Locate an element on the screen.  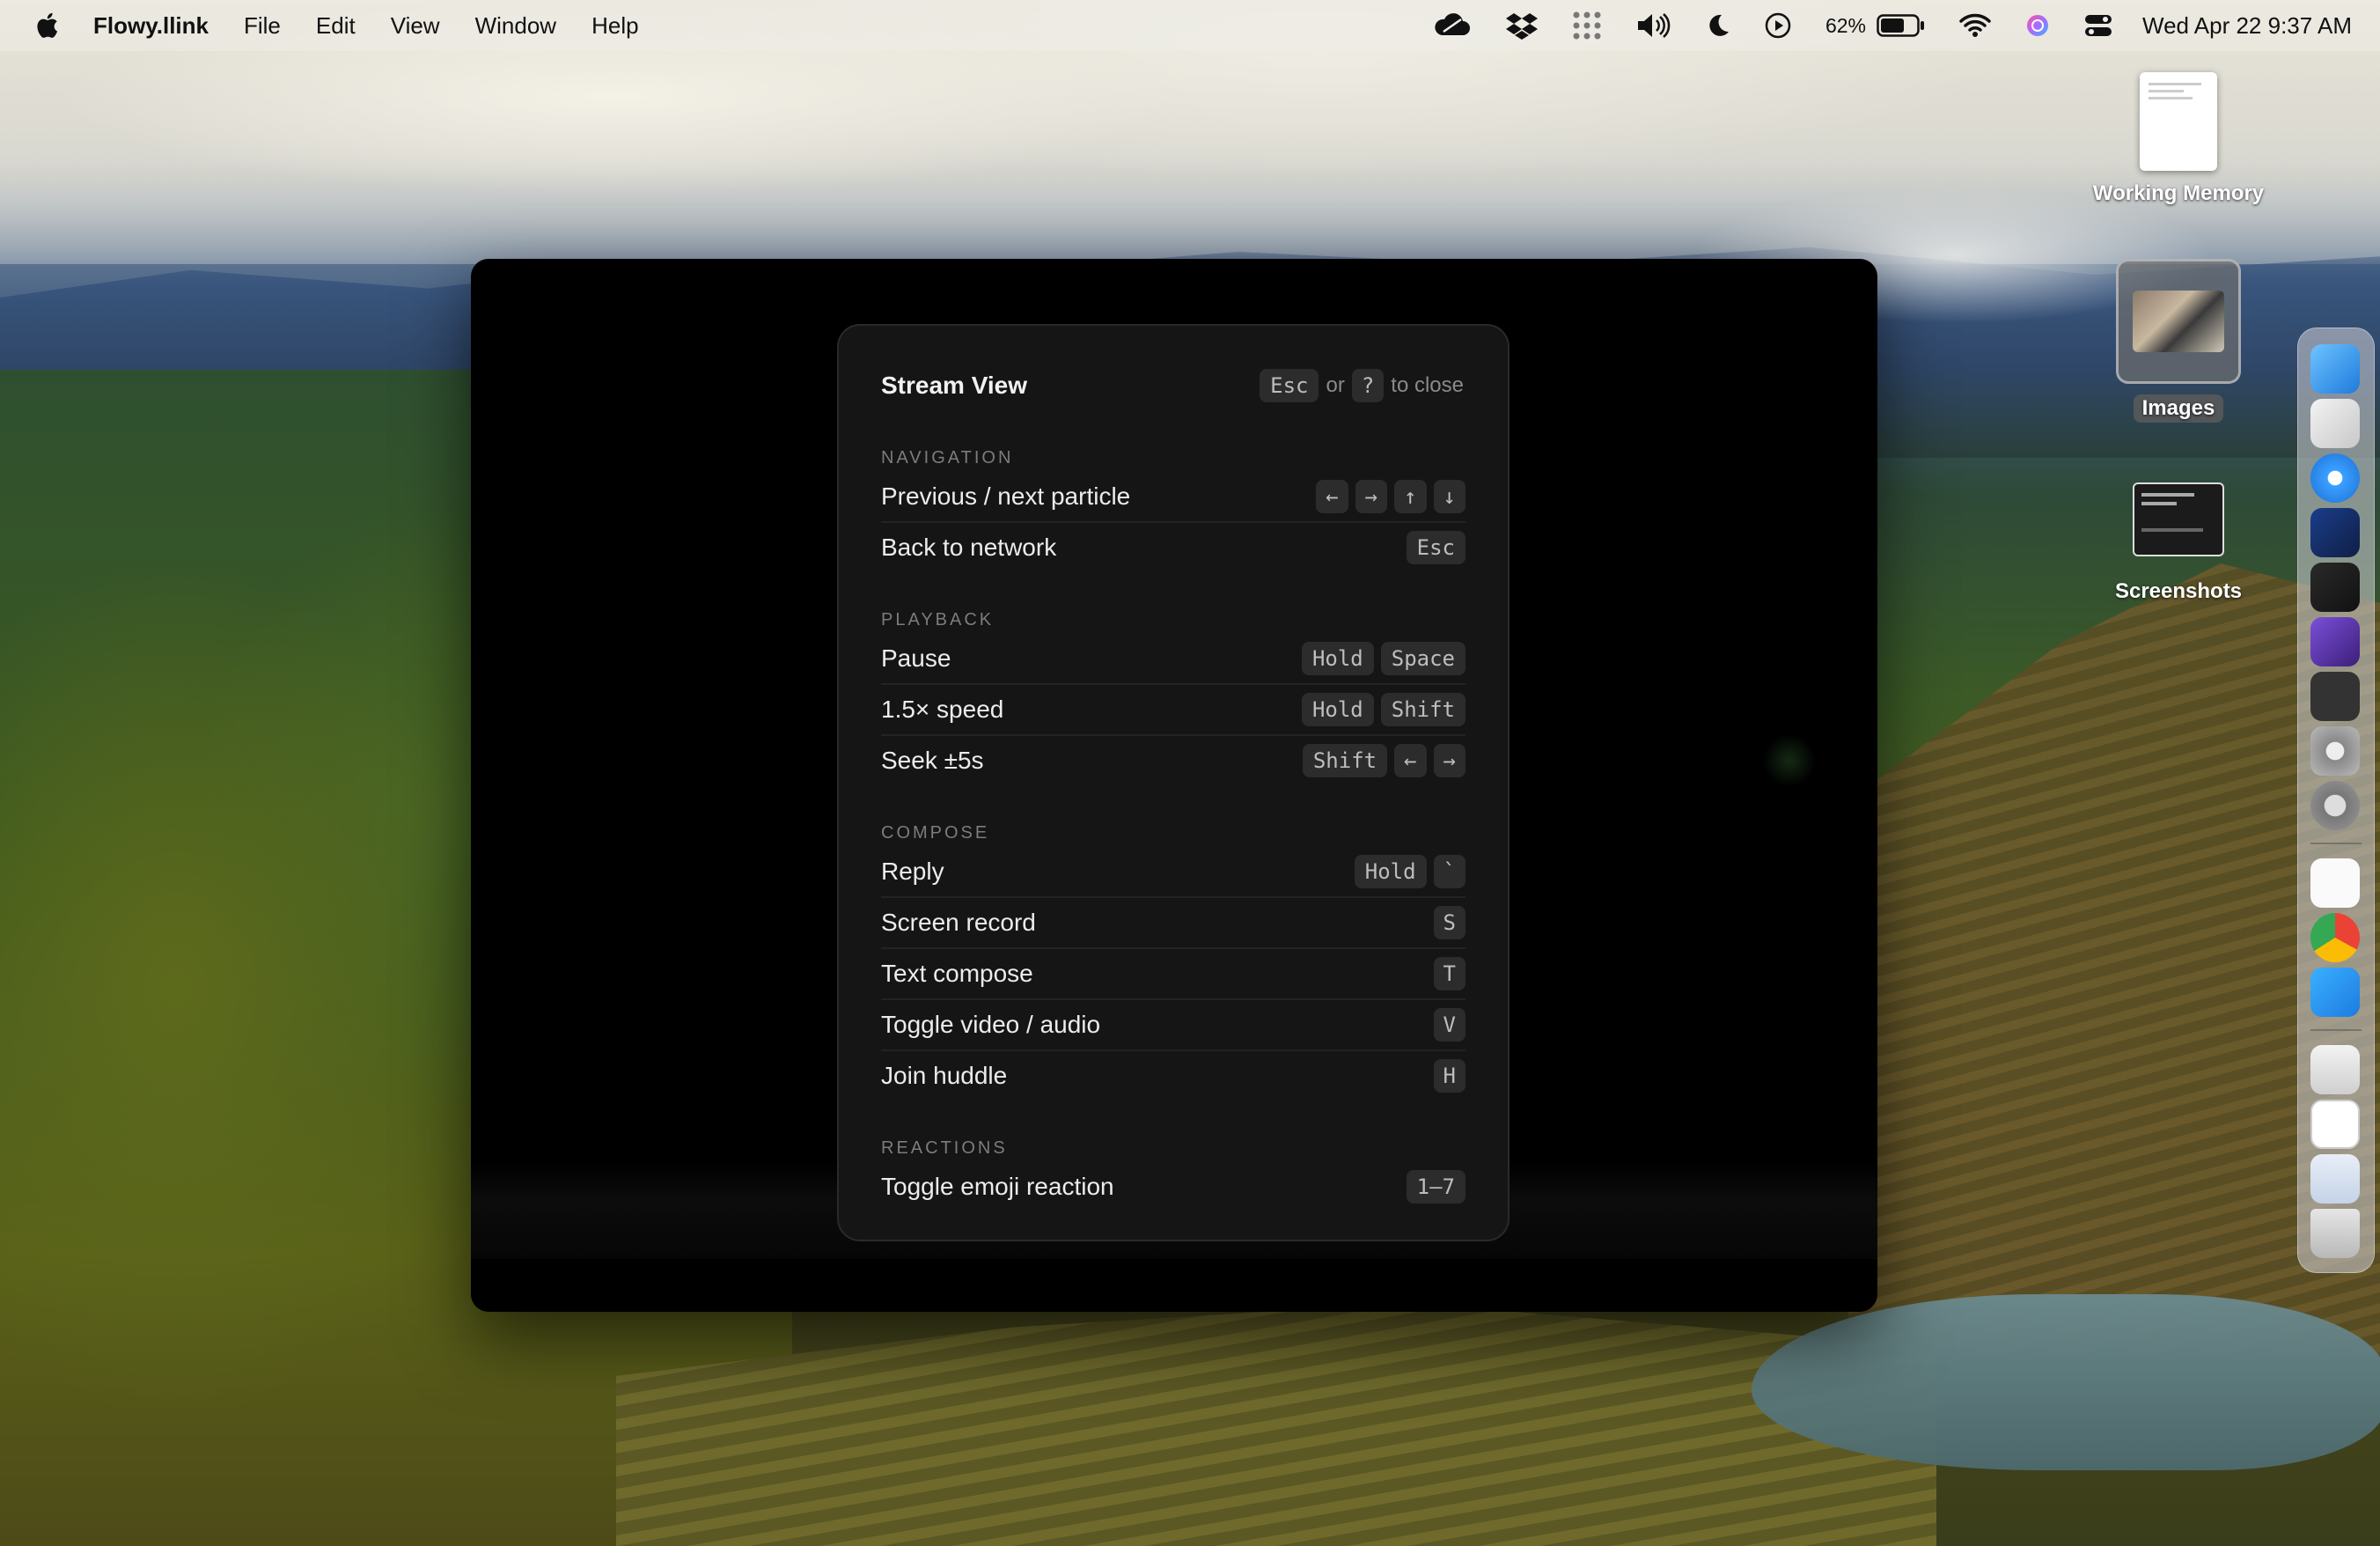
shortcut-keys: S is located at coordinates (1446, 922).